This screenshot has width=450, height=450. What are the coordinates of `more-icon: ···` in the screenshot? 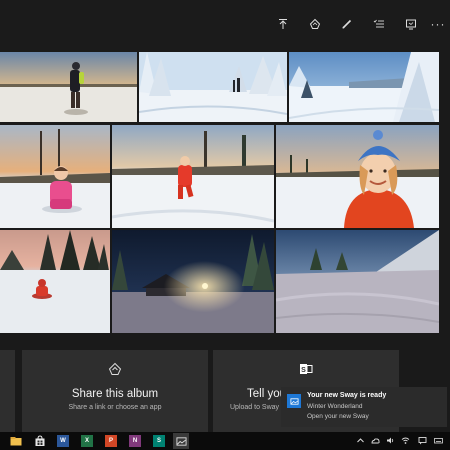 It's located at (438, 24).